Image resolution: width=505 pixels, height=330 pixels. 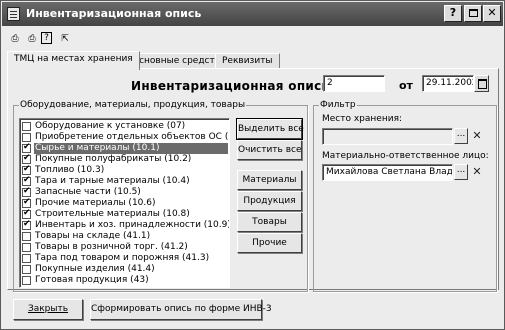 What do you see at coordinates (252, 14) in the screenshot?
I see `title-bar: Инвентаризационная опись ? ✕` at bounding box center [252, 14].